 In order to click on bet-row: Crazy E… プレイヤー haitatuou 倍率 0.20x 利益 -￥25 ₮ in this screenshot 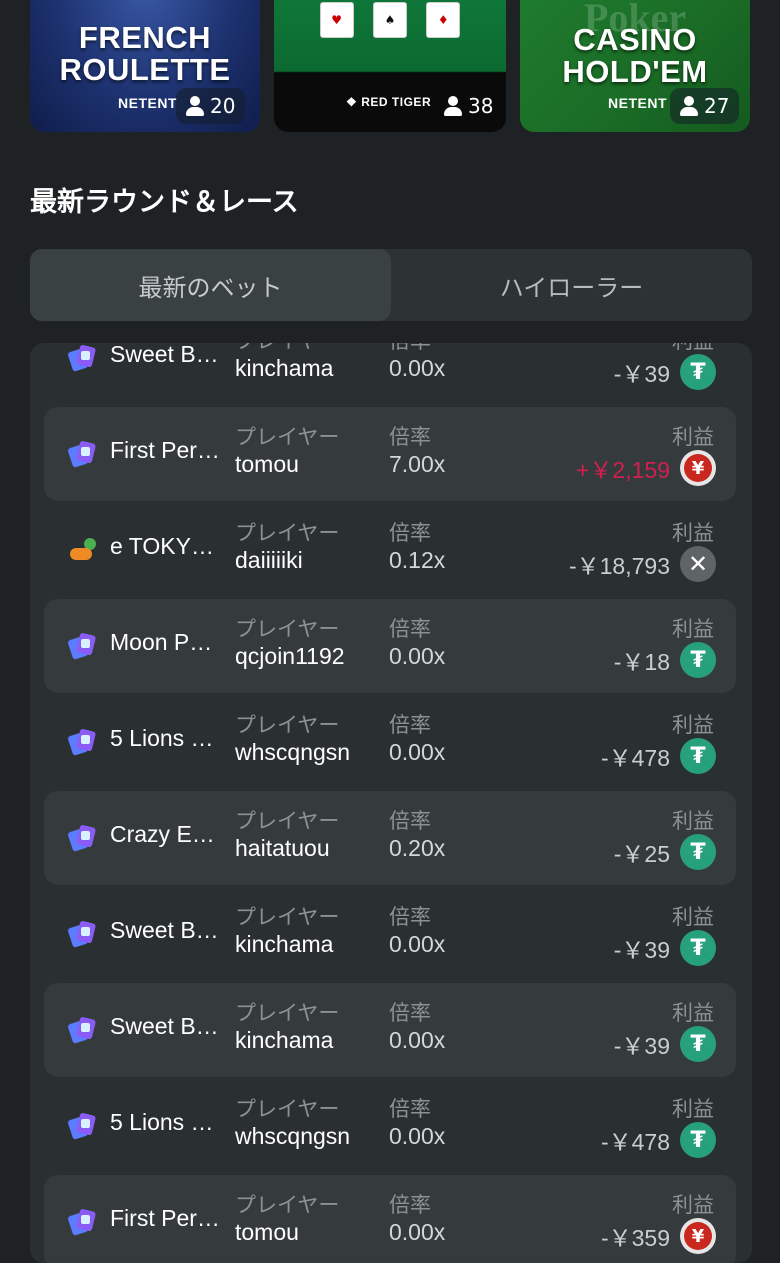, I will do `click(390, 838)`.